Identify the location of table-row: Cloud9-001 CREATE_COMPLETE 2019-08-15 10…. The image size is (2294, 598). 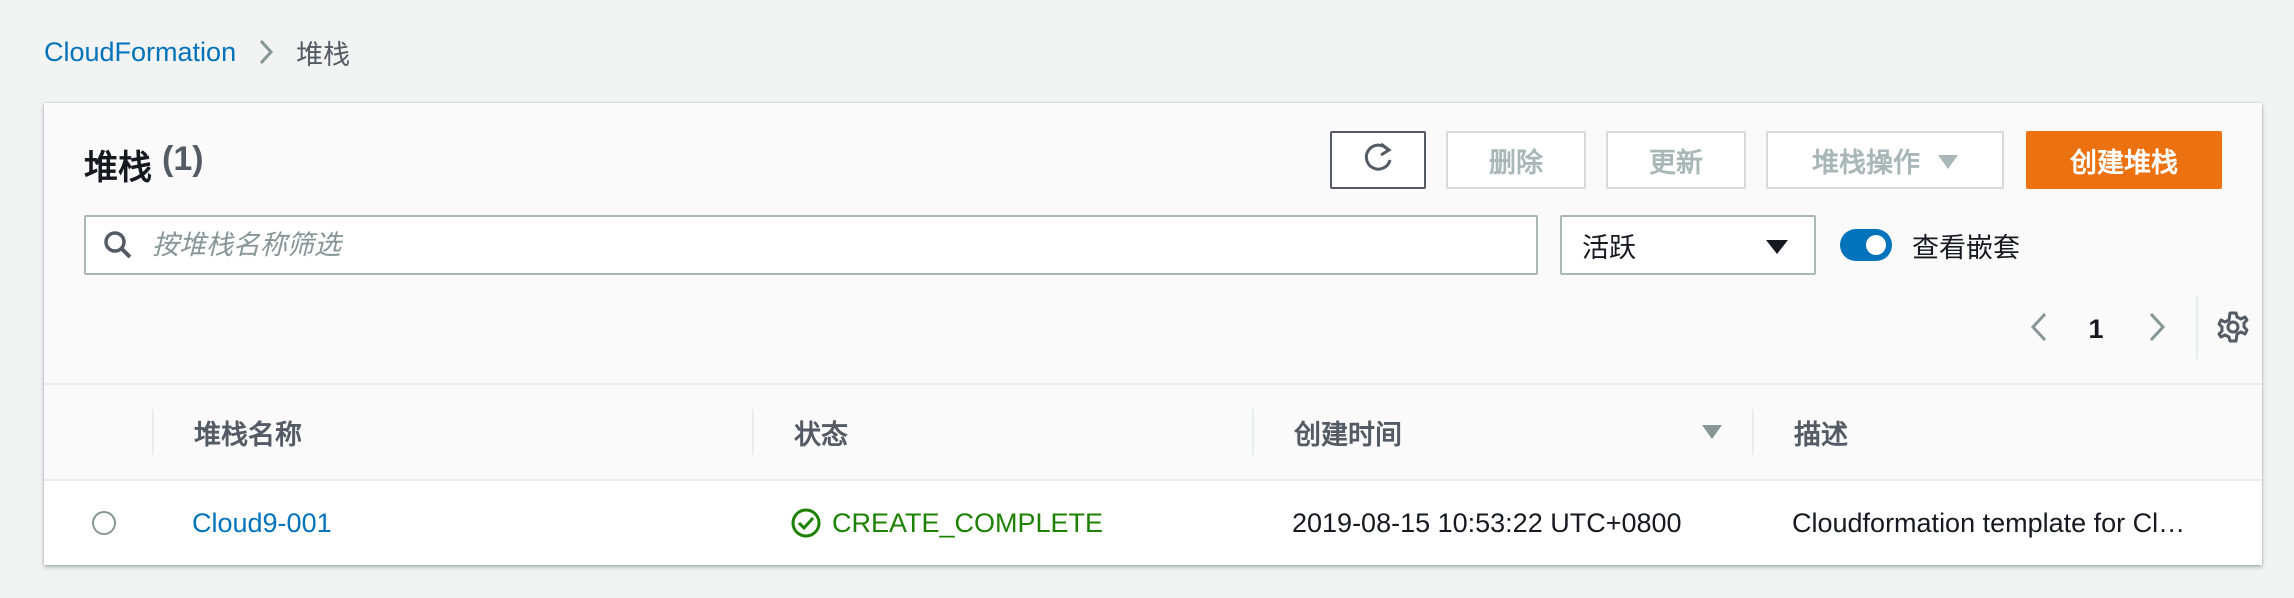
(1153, 523).